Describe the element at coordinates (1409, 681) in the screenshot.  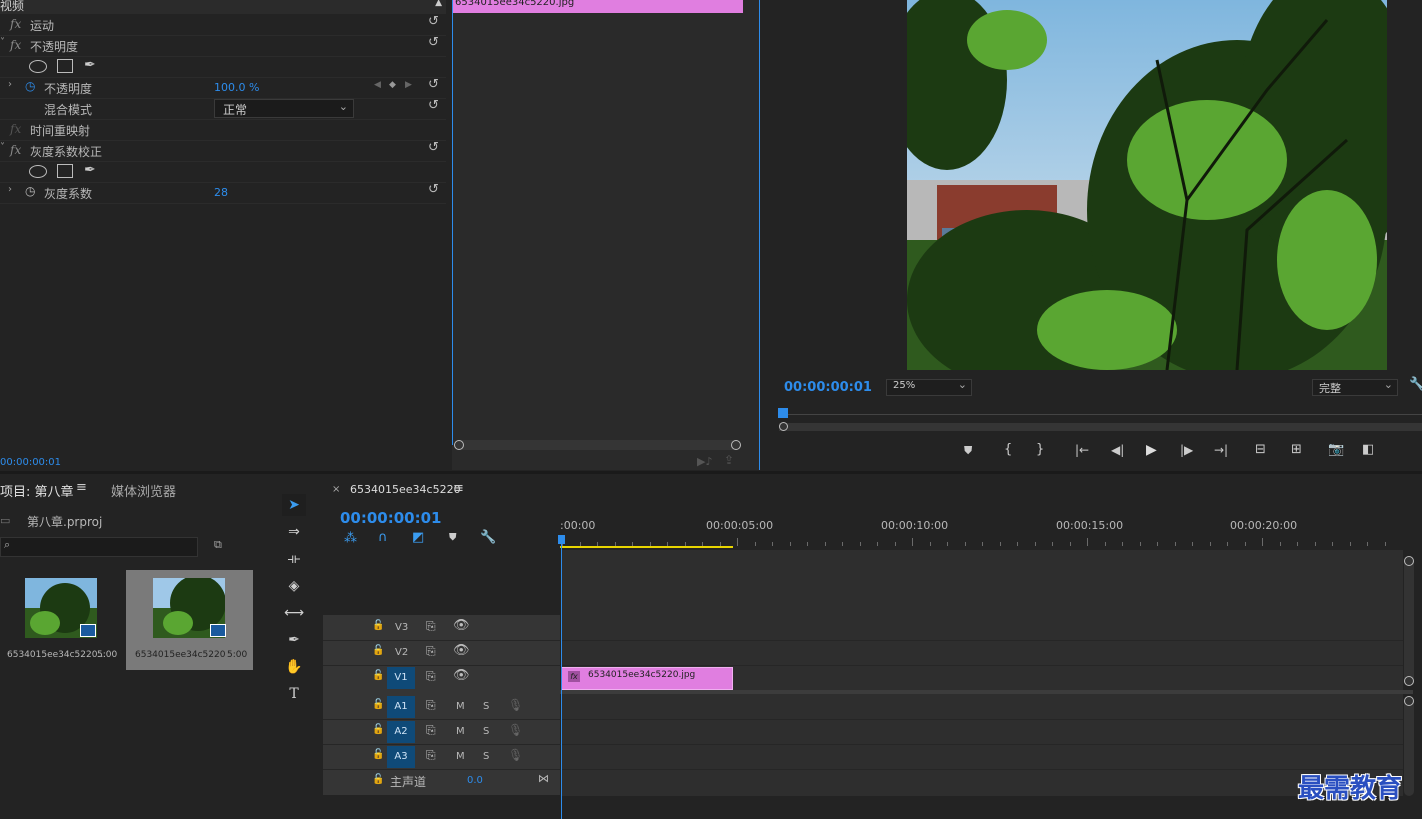
I see `scroll-handle-bottom` at that location.